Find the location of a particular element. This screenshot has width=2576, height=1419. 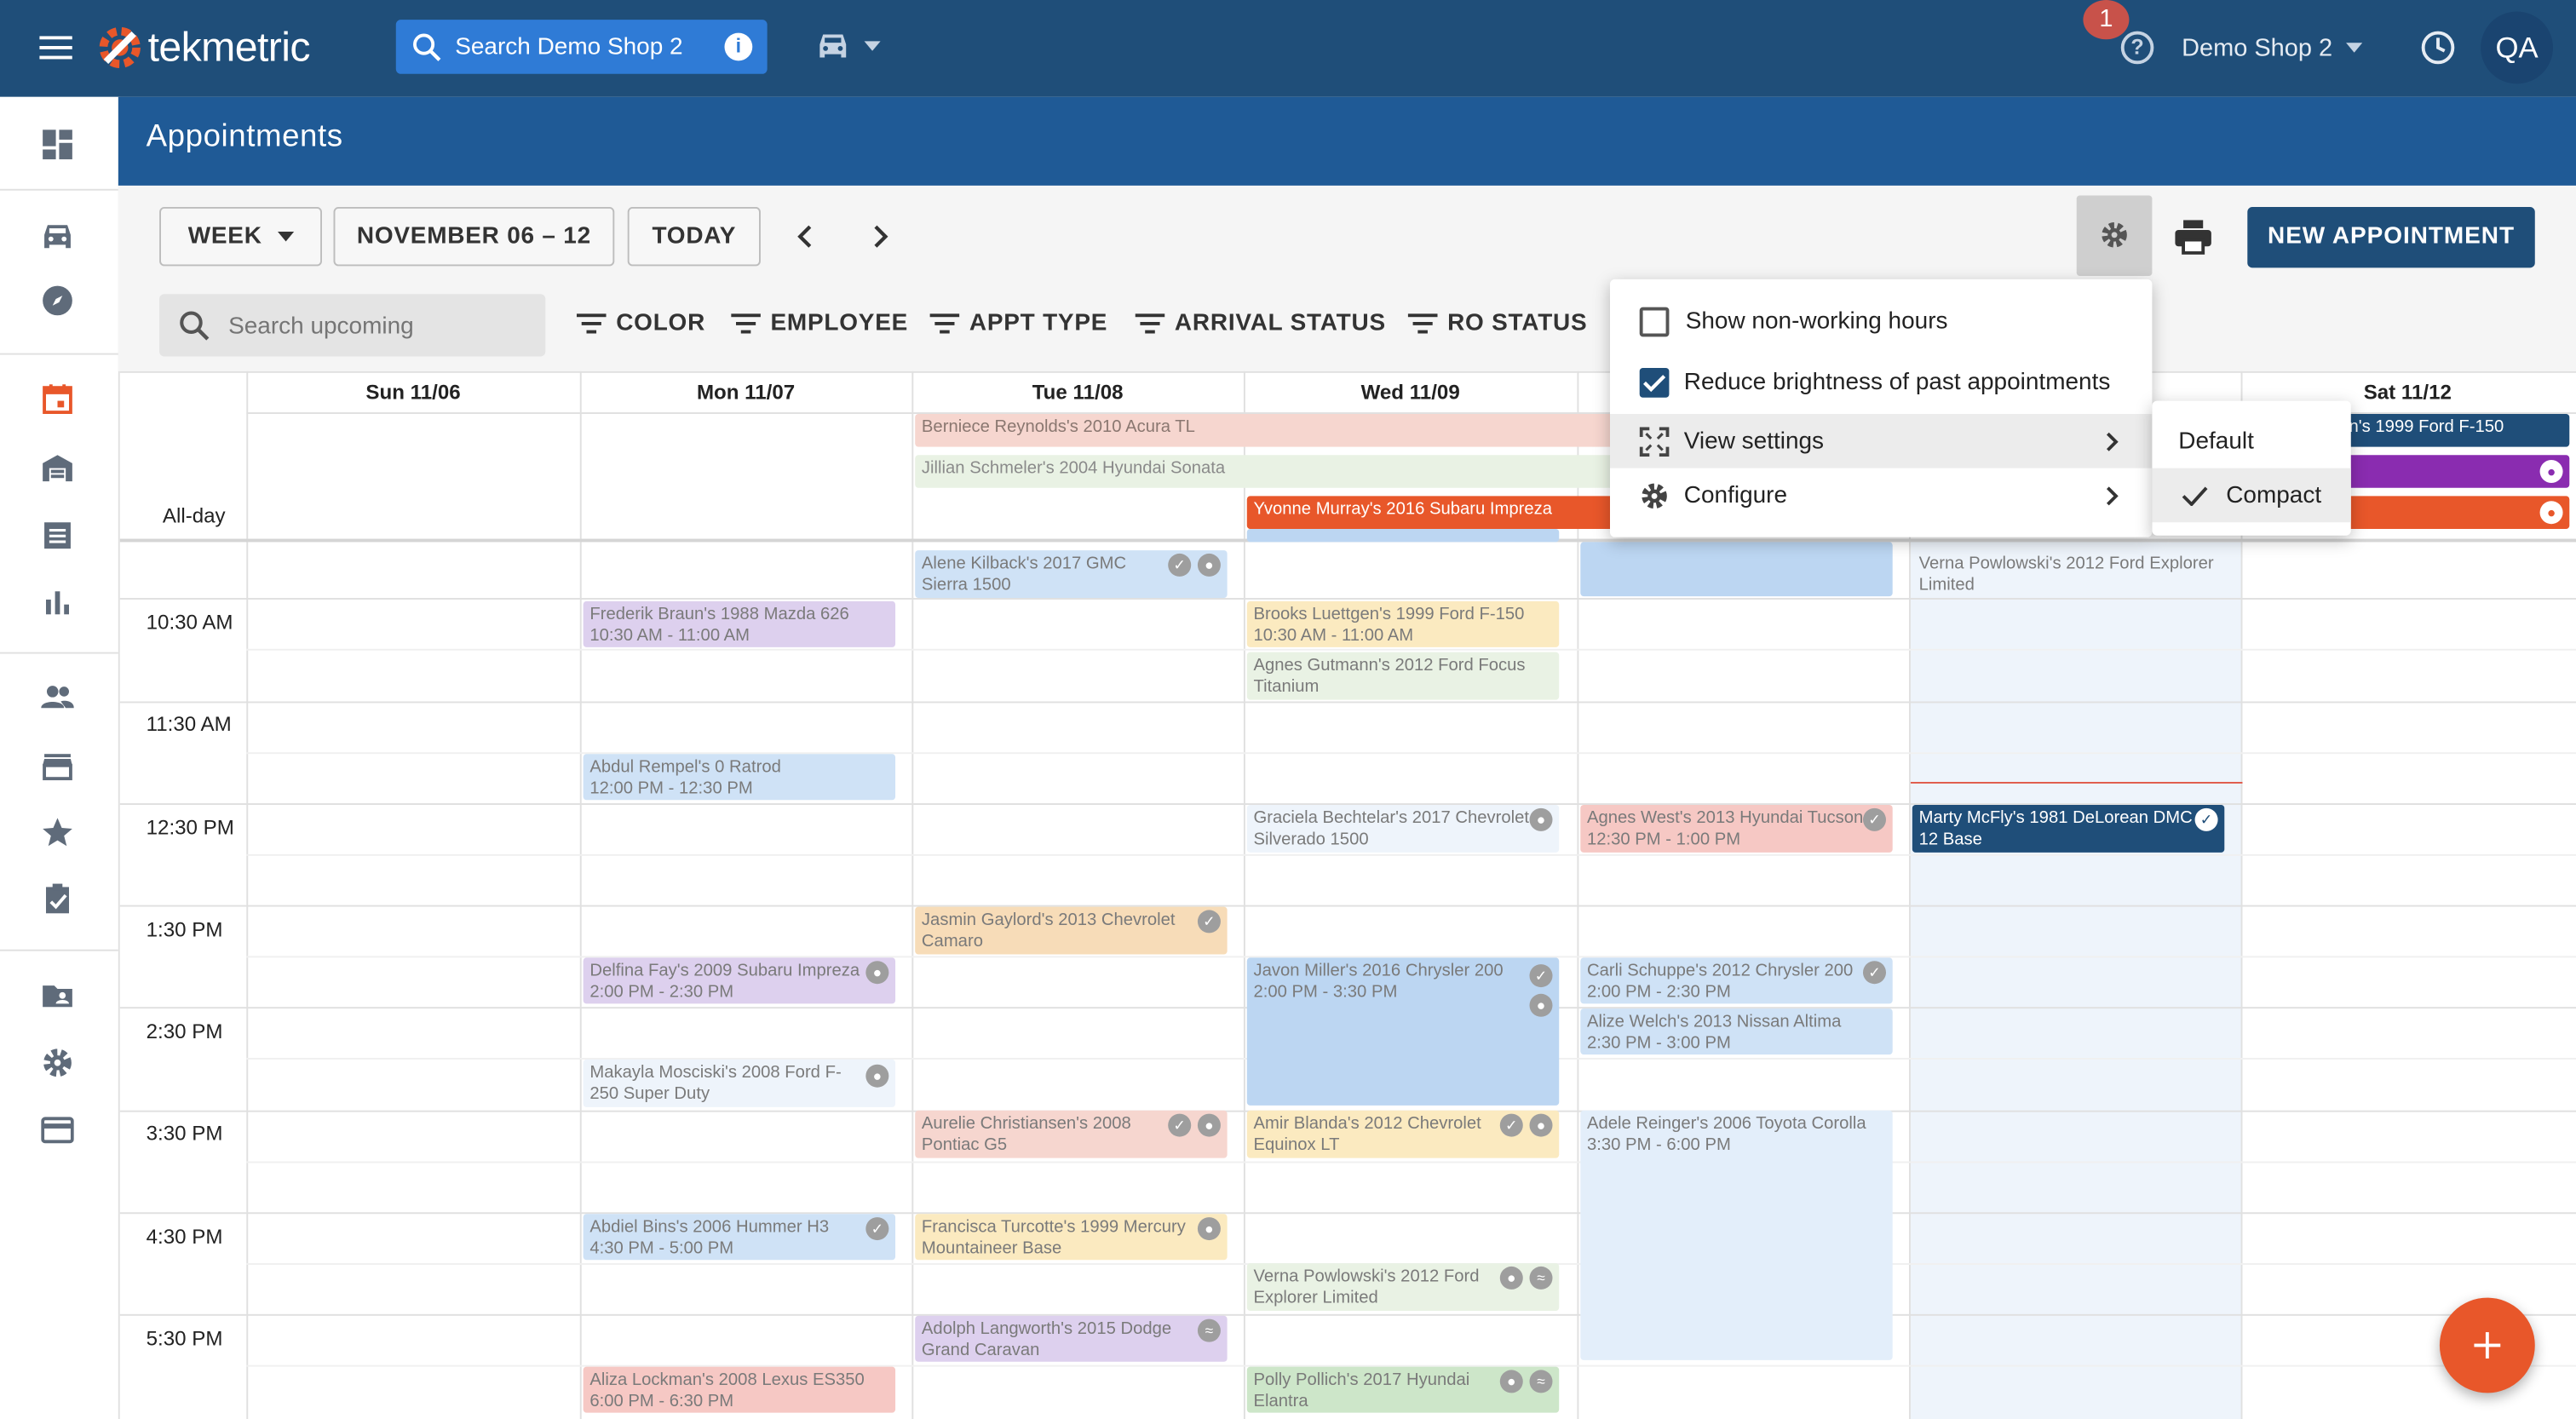

event-title: Adolph Langworth's 2015 Dodge is located at coordinates (1046, 1329).